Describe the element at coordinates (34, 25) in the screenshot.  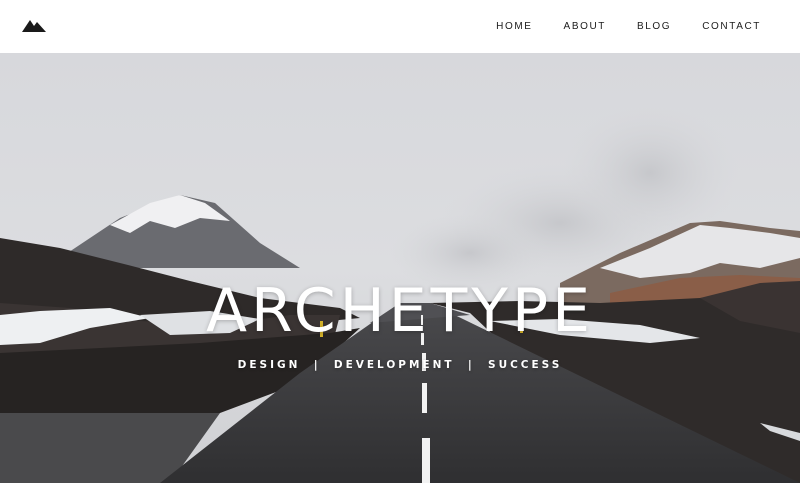
I see `mountain-logo-icon` at that location.